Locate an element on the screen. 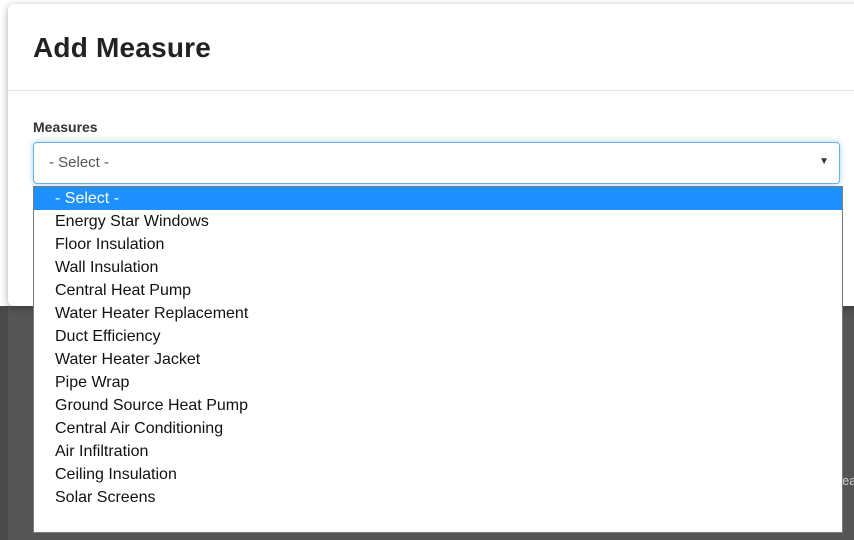 The image size is (854, 540). dropdown-option: Air Infiltration is located at coordinates (438, 451).